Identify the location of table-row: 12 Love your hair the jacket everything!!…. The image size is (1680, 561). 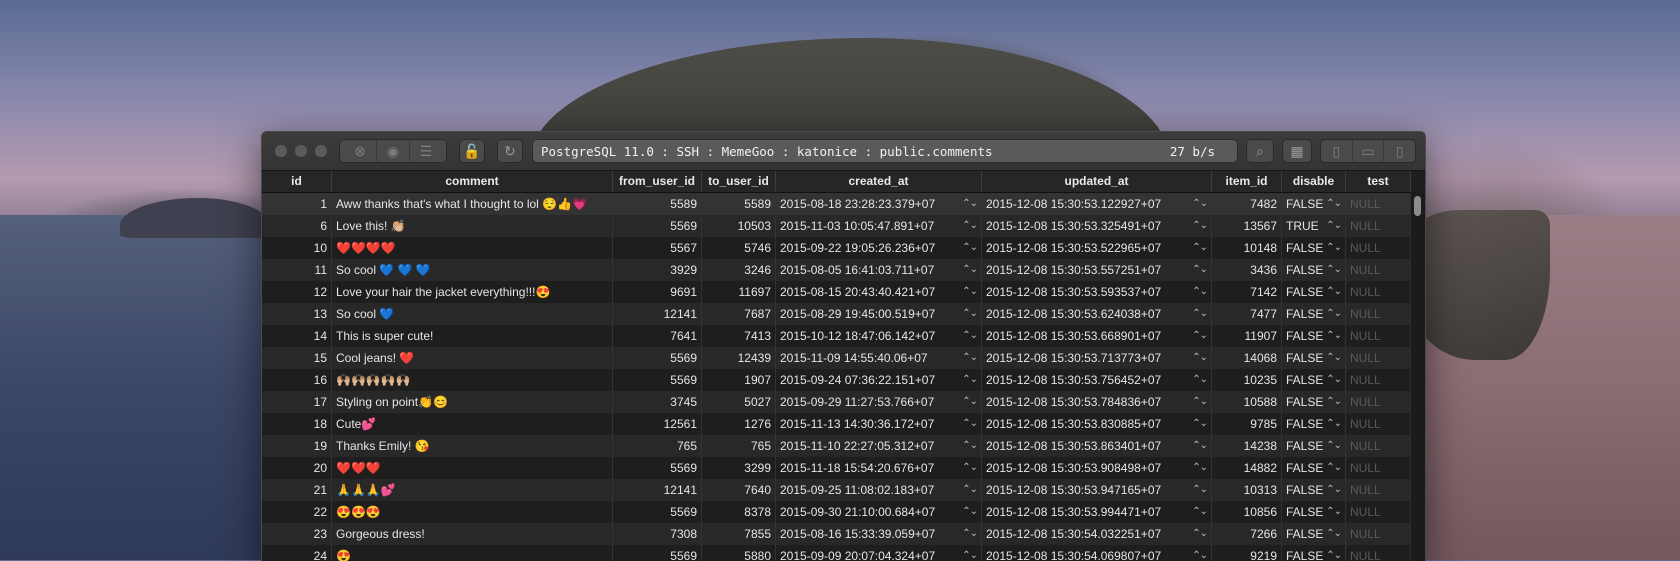
(836, 292).